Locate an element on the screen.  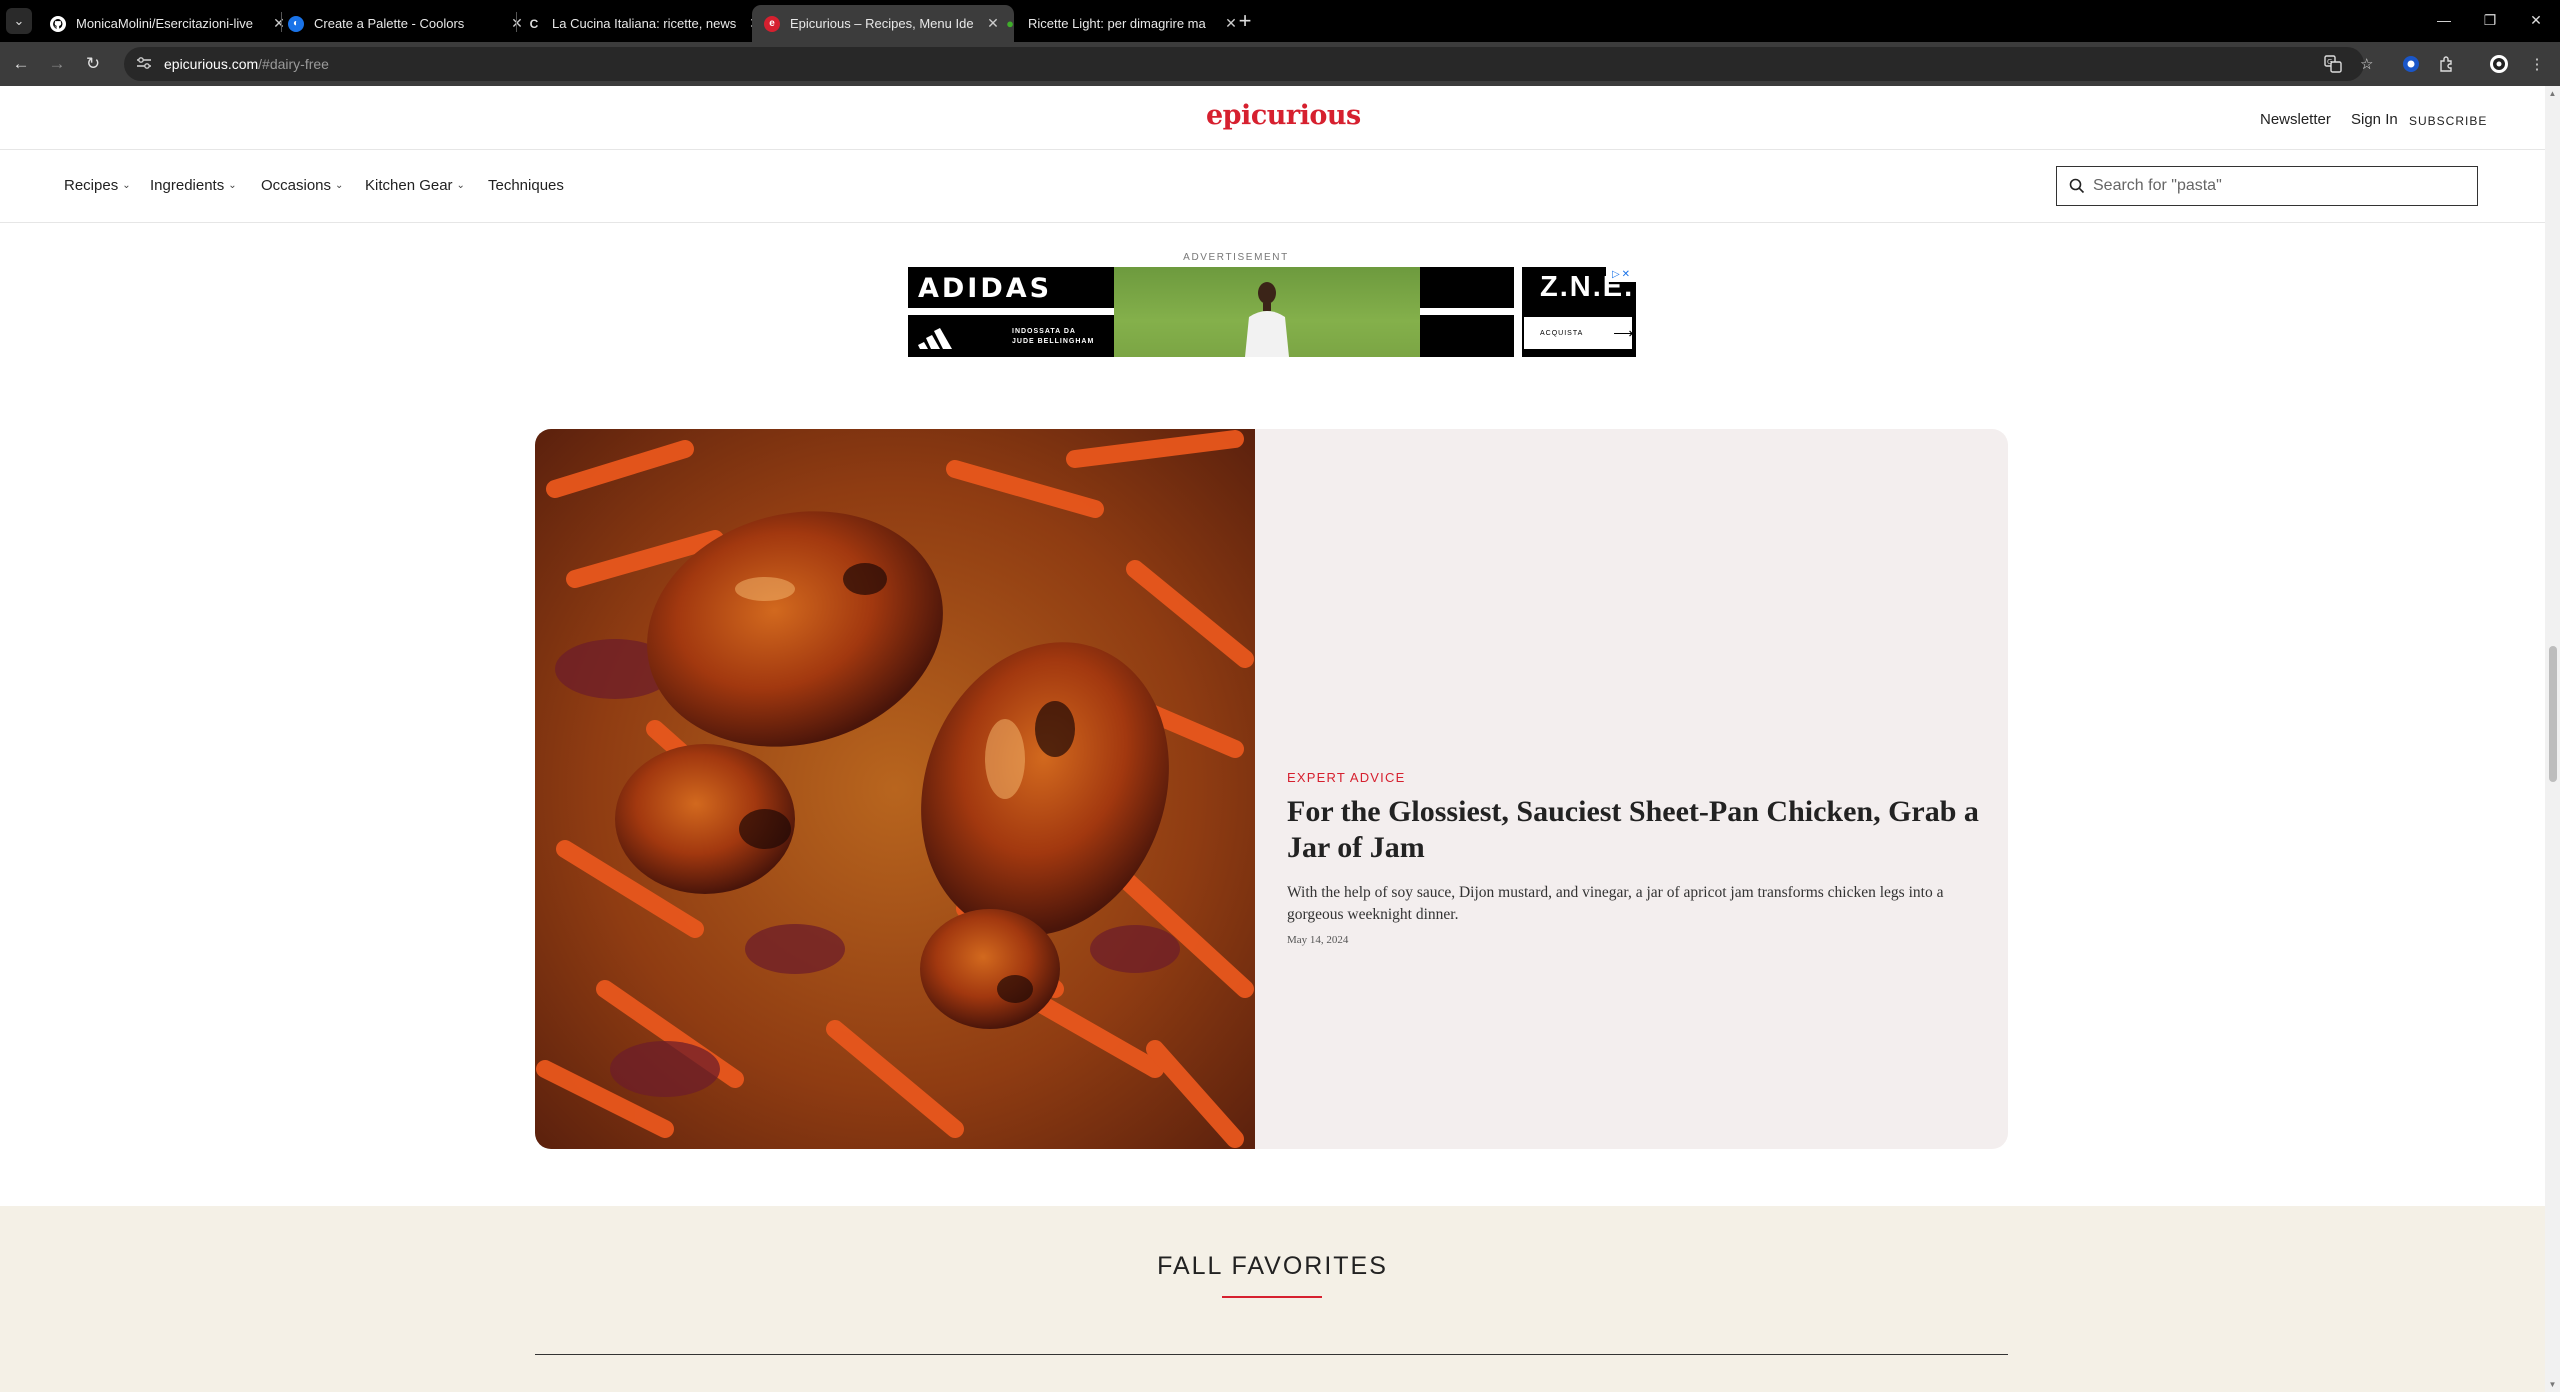
ad-photo is located at coordinates (1267, 312).